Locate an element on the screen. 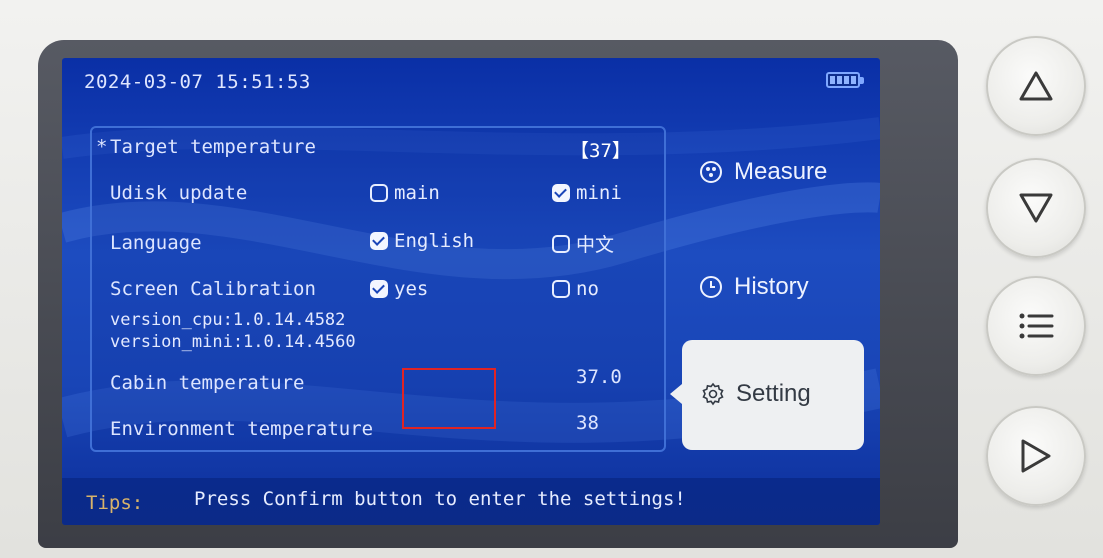 This screenshot has width=1103, height=558. triangle-down-icon is located at coordinates (1036, 208).